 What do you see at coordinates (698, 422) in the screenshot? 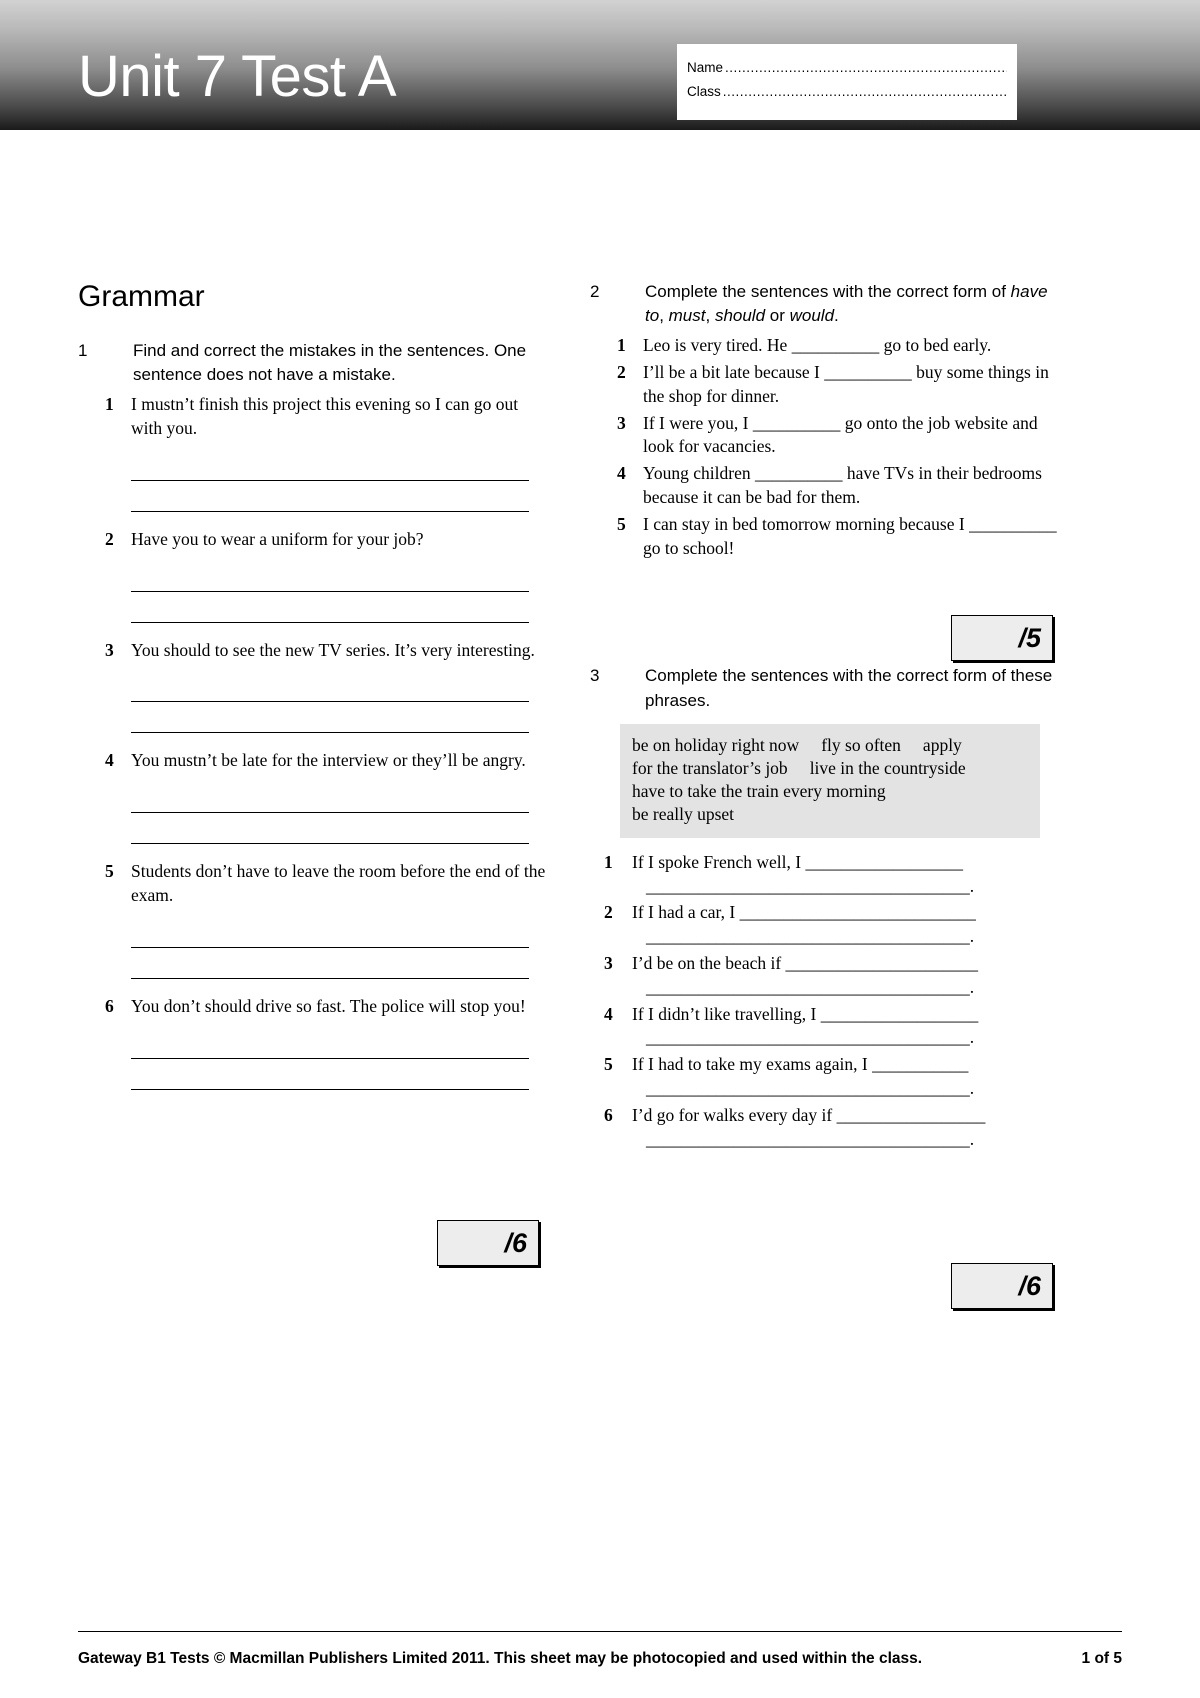
I see `sentence-before-blank: If I were you, I` at bounding box center [698, 422].